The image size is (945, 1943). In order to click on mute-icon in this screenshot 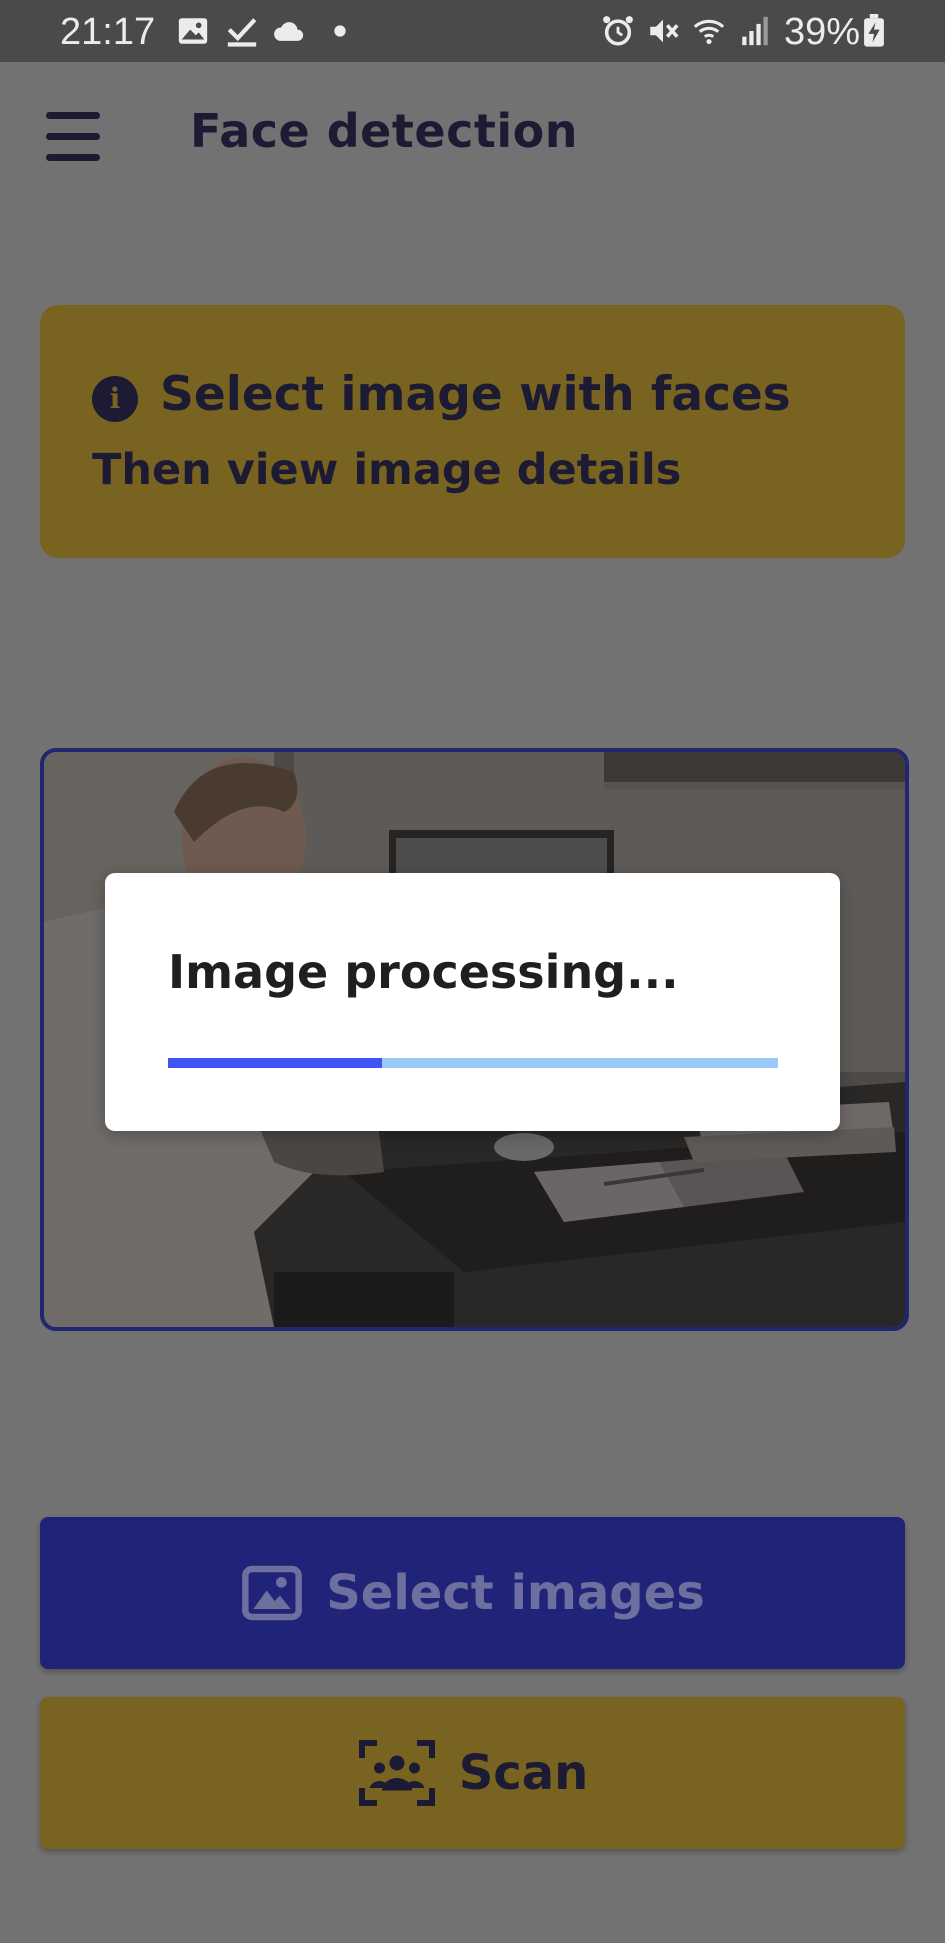, I will do `click(664, 31)`.